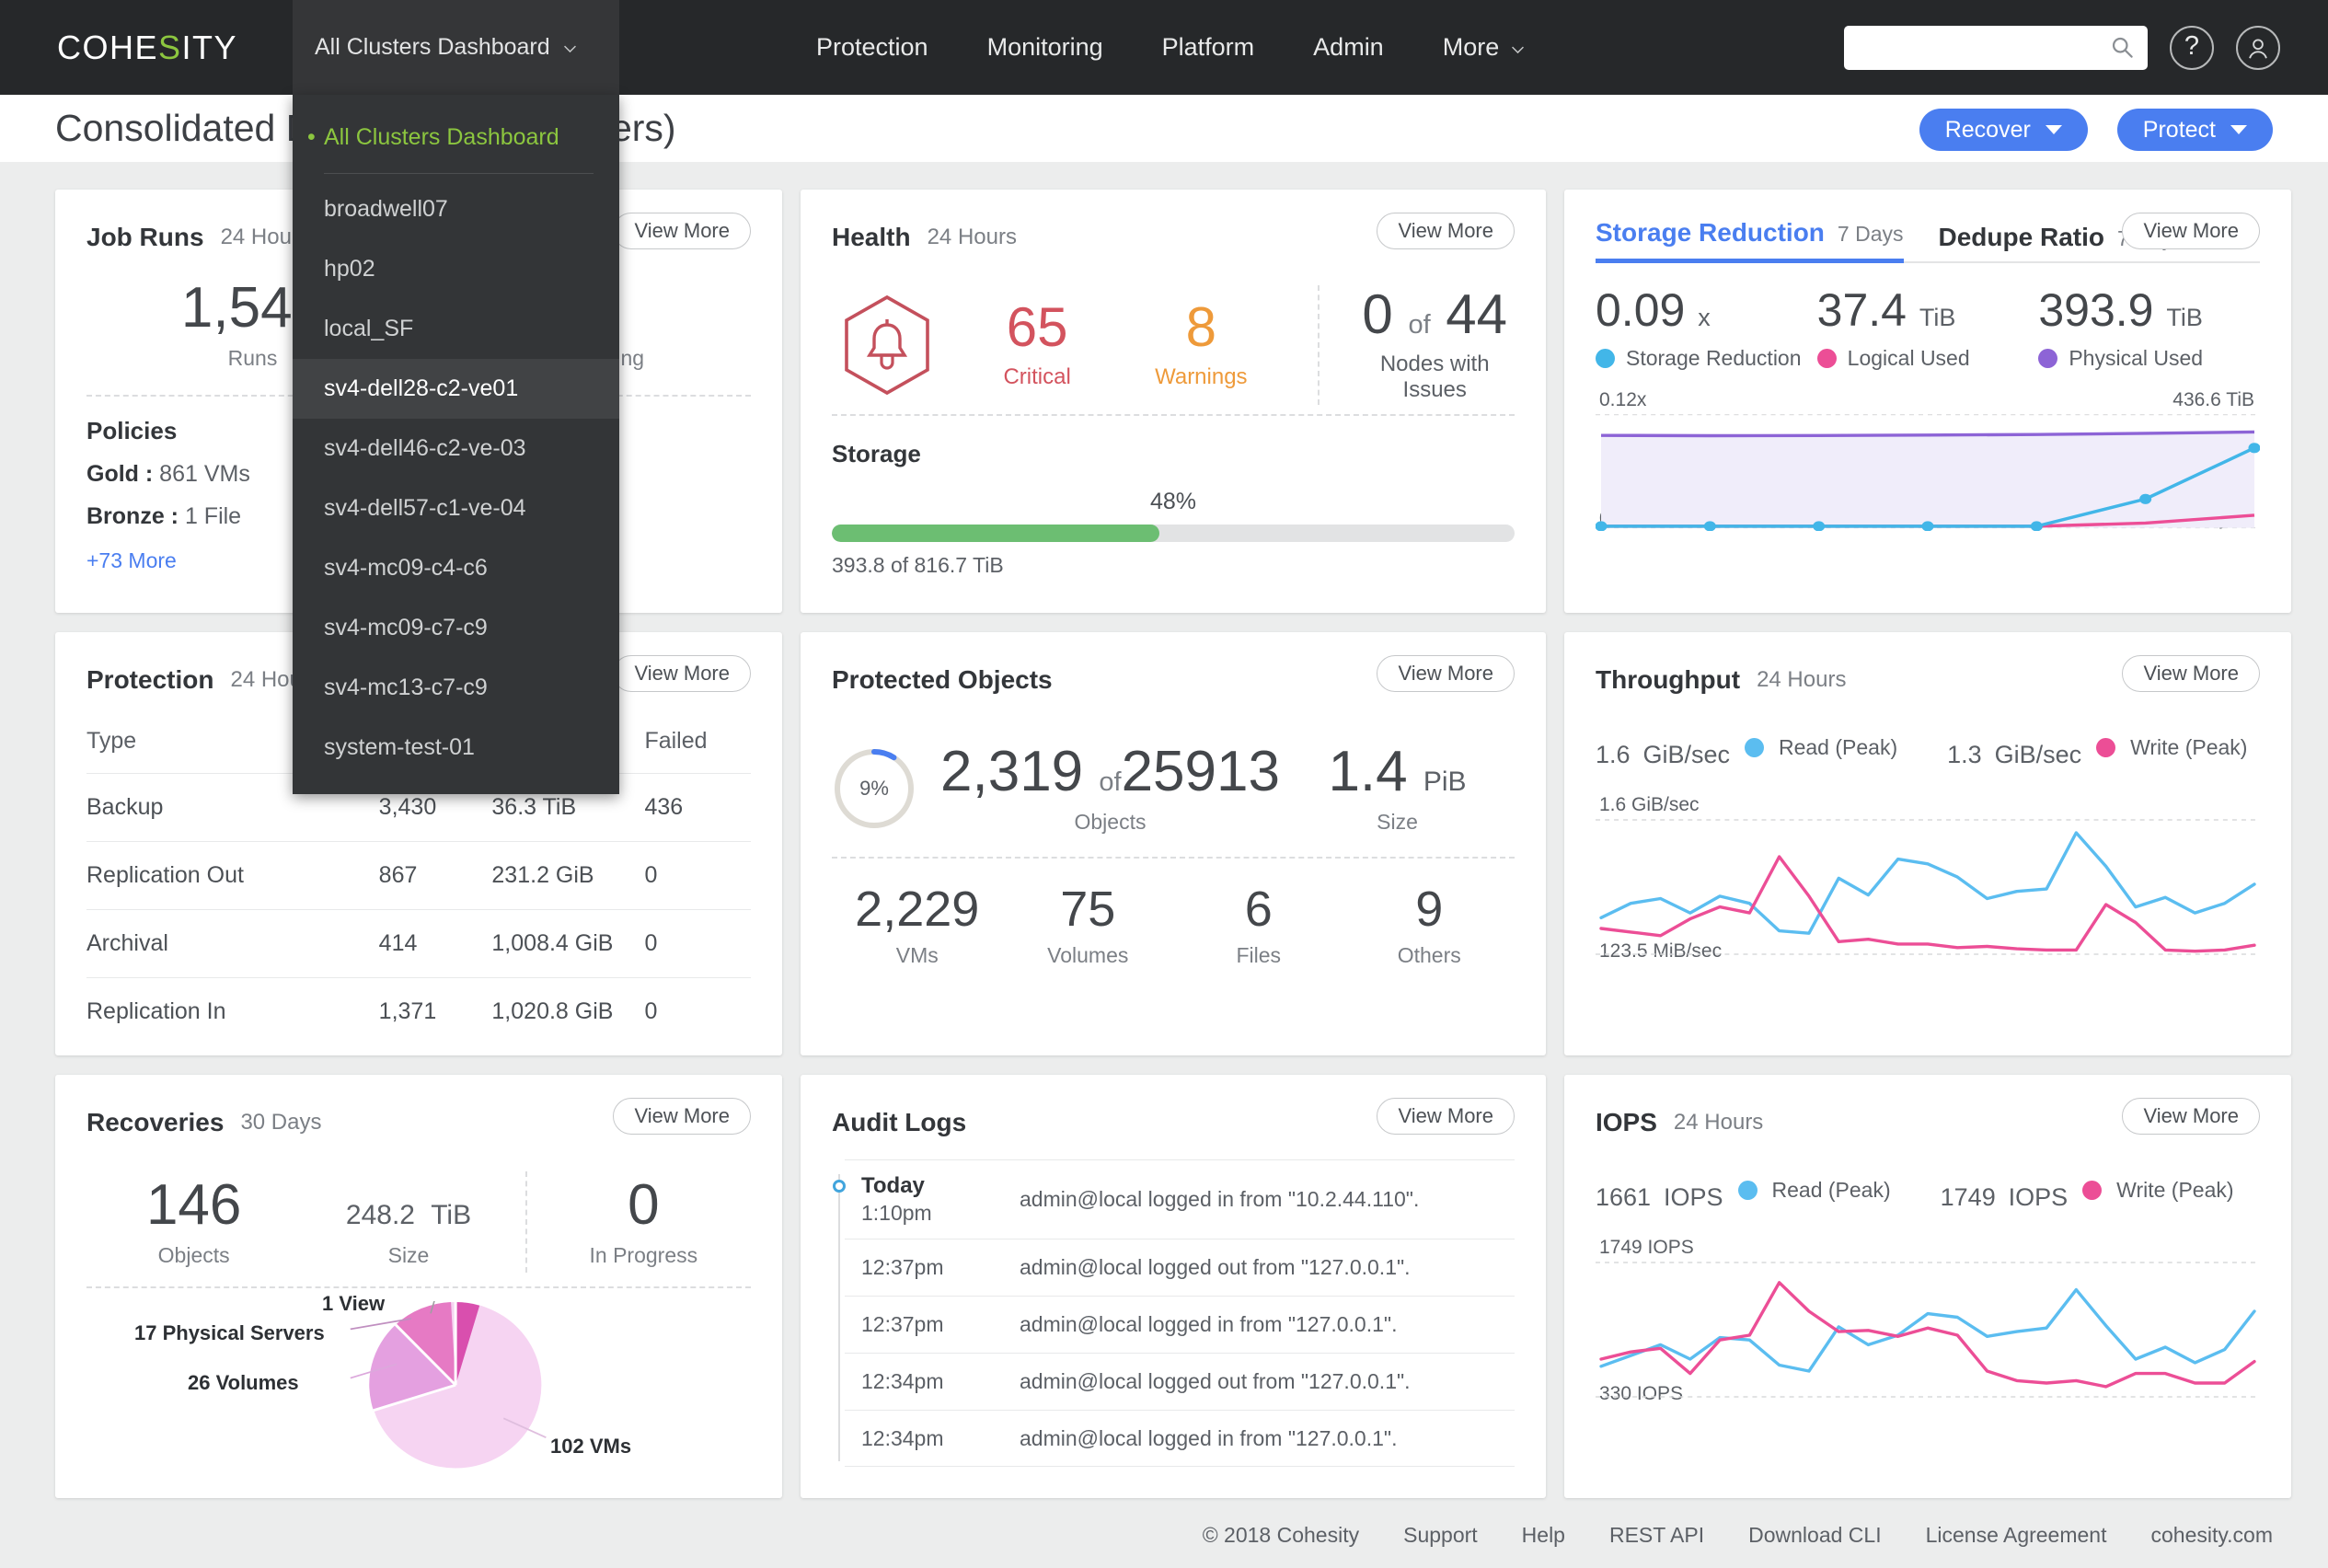 The height and width of the screenshot is (1568, 2328). I want to click on chevron-down-icon, so click(1518, 50).